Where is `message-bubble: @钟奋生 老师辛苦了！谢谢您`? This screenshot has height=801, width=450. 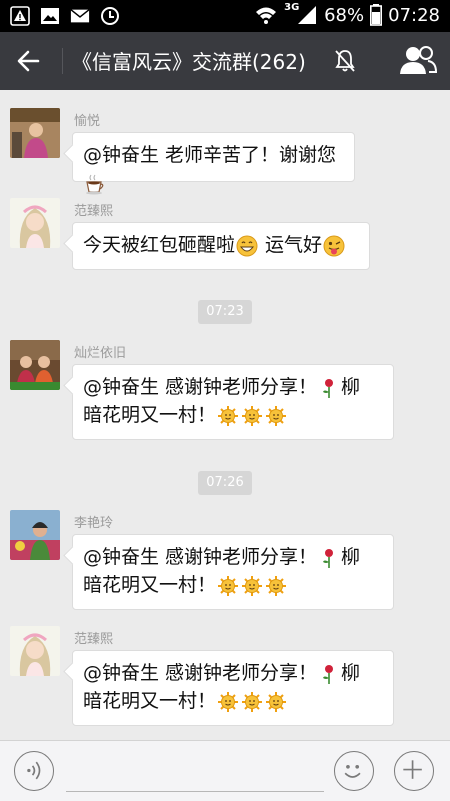
message-bubble: @钟奋生 老师辛苦了！谢谢您 is located at coordinates (213, 163).